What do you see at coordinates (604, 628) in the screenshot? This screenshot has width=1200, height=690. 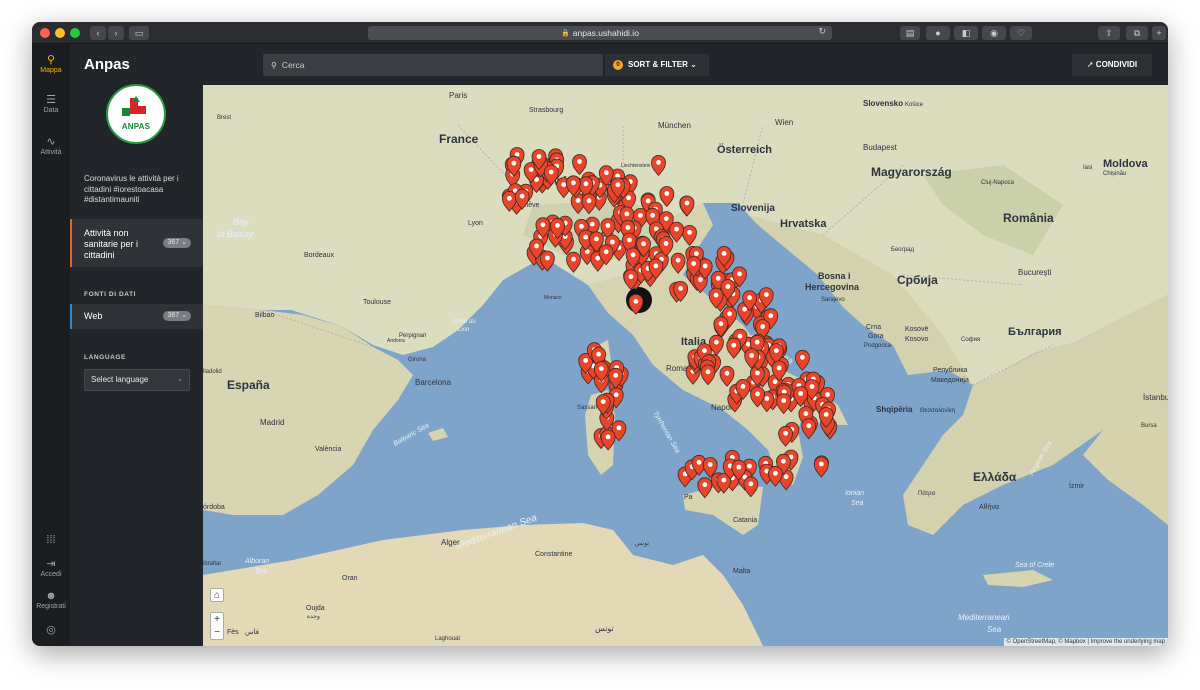 I see `map-label-tunis-2: تونس` at bounding box center [604, 628].